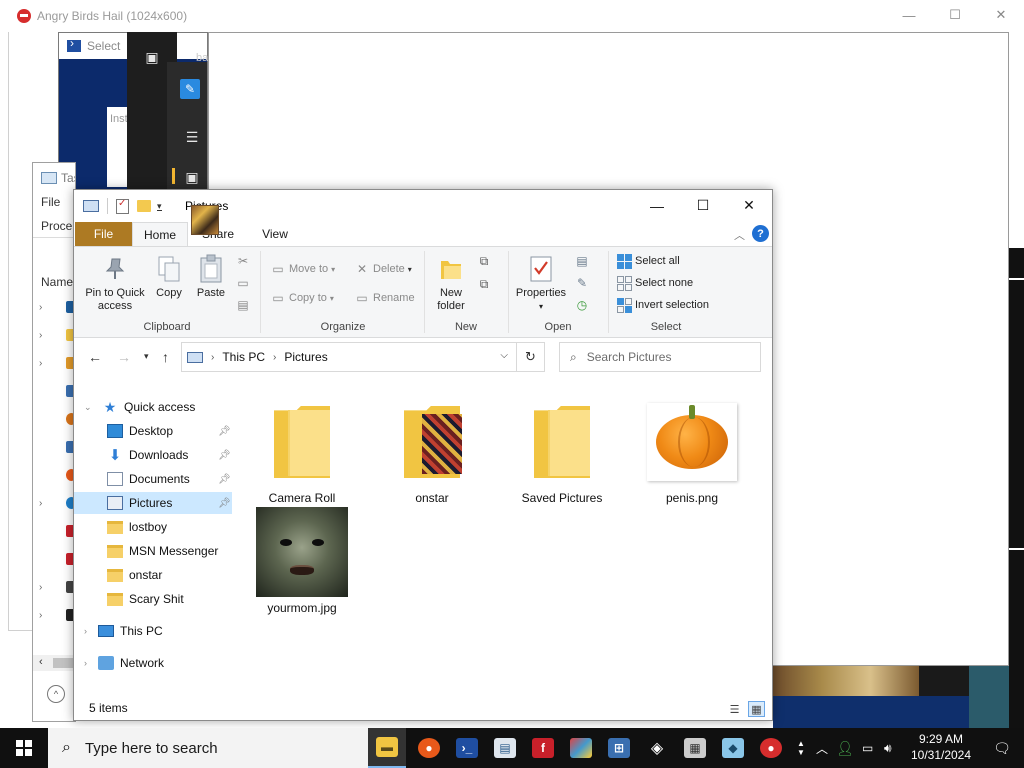 This screenshot has height=768, width=1024. I want to click on minimize-button: —, so click(909, 15).